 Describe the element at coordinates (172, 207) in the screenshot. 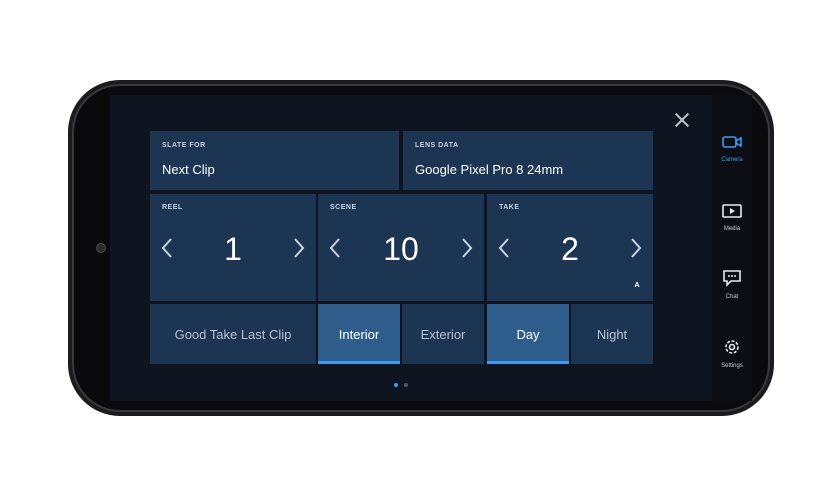

I see `reel-label: REEL` at that location.